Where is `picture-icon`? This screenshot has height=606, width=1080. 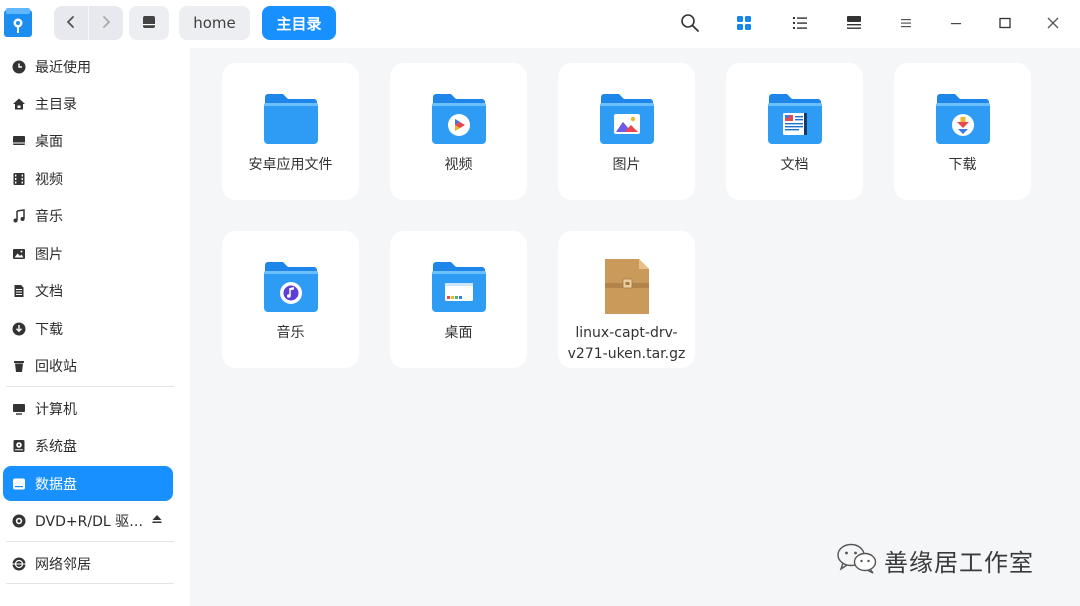
picture-icon is located at coordinates (19, 254).